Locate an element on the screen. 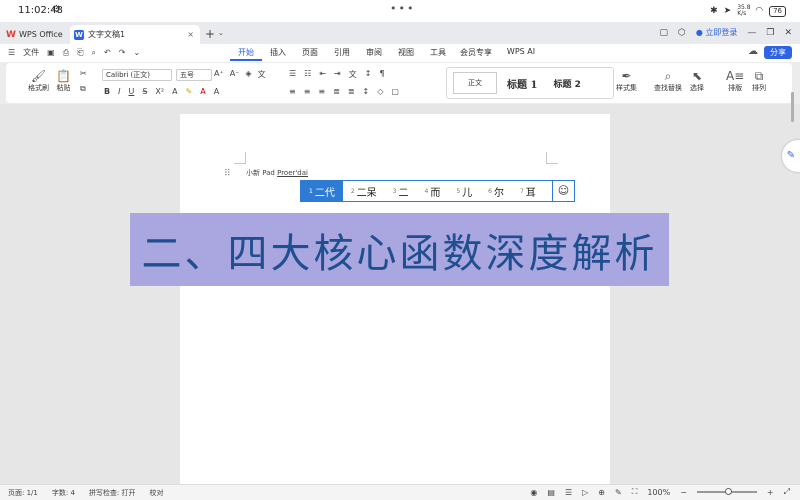 The height and width of the screenshot is (500, 800). paste-button: 📋 粘贴 is located at coordinates (63, 81).